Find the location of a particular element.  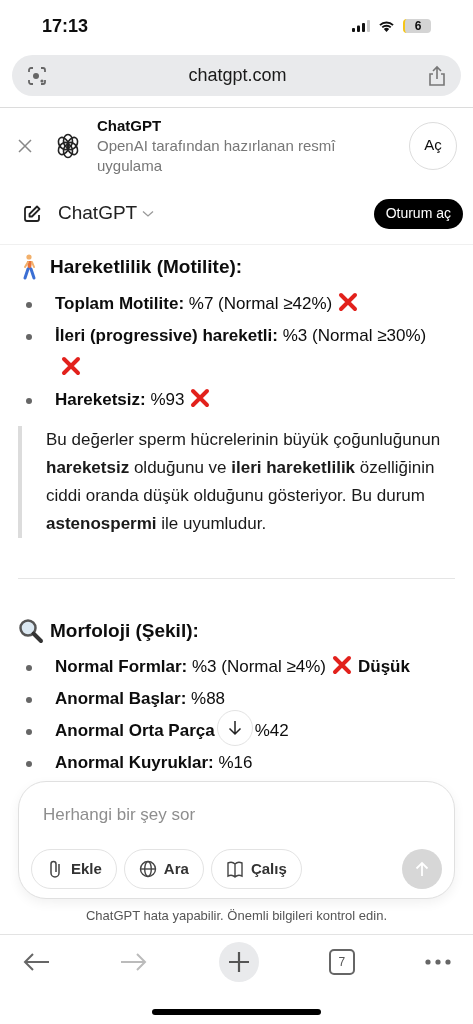

close-icon is located at coordinates (25, 145).